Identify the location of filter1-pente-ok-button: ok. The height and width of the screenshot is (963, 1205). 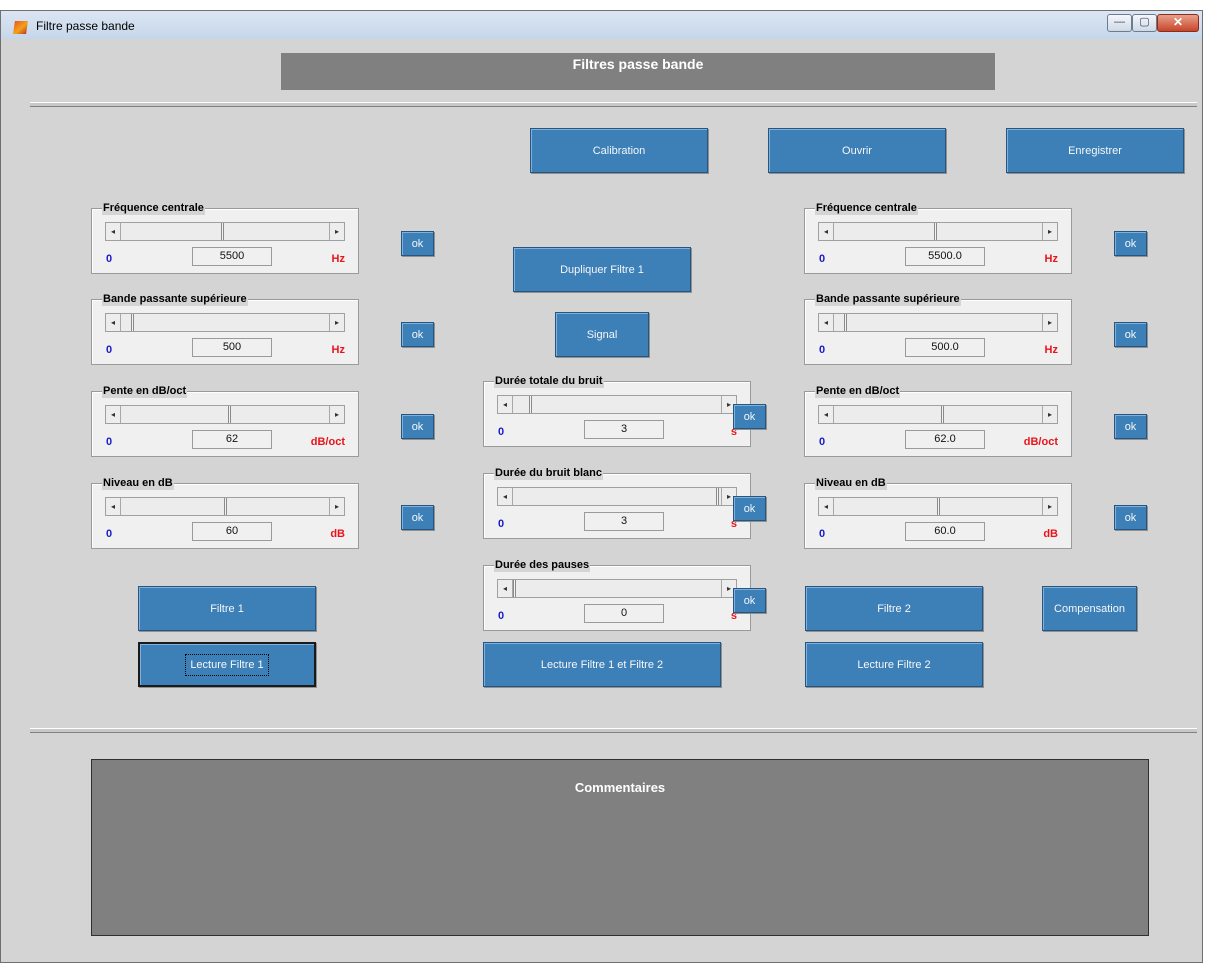
(417, 426).